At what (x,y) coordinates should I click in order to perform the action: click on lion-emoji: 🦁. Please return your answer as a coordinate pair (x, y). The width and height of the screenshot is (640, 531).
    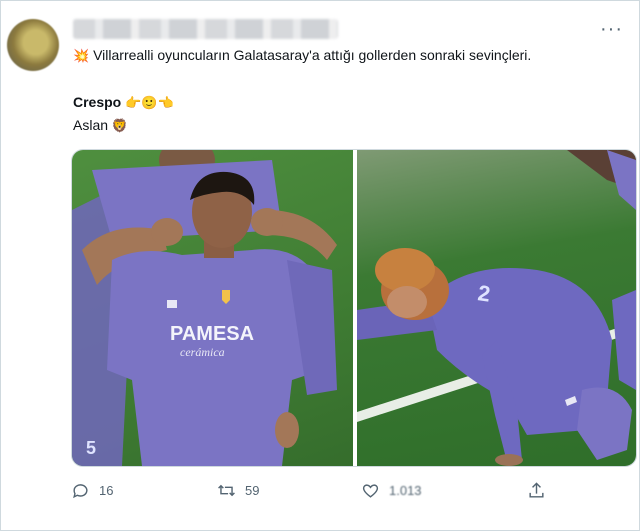
    Looking at the image, I should click on (120, 126).